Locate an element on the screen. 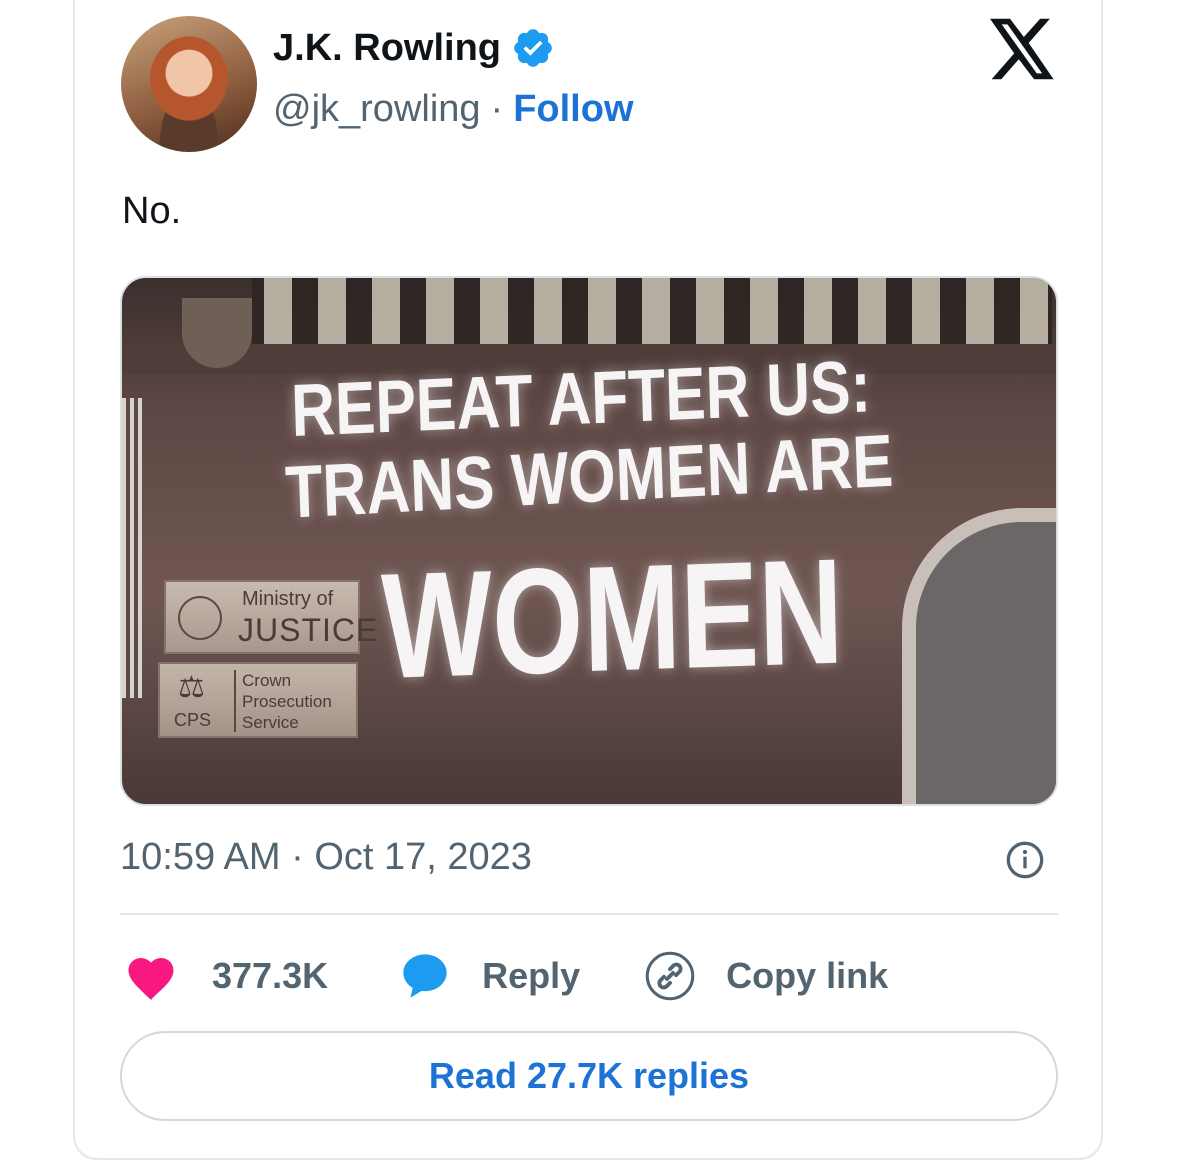 Image resolution: width=1179 pixels, height=1160 pixels. reply-label: Reply is located at coordinates (531, 976).